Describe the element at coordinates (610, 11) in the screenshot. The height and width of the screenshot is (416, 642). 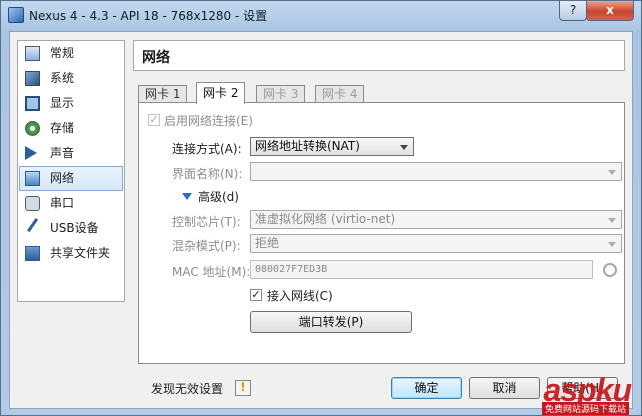
I see `title-close-button: x` at that location.